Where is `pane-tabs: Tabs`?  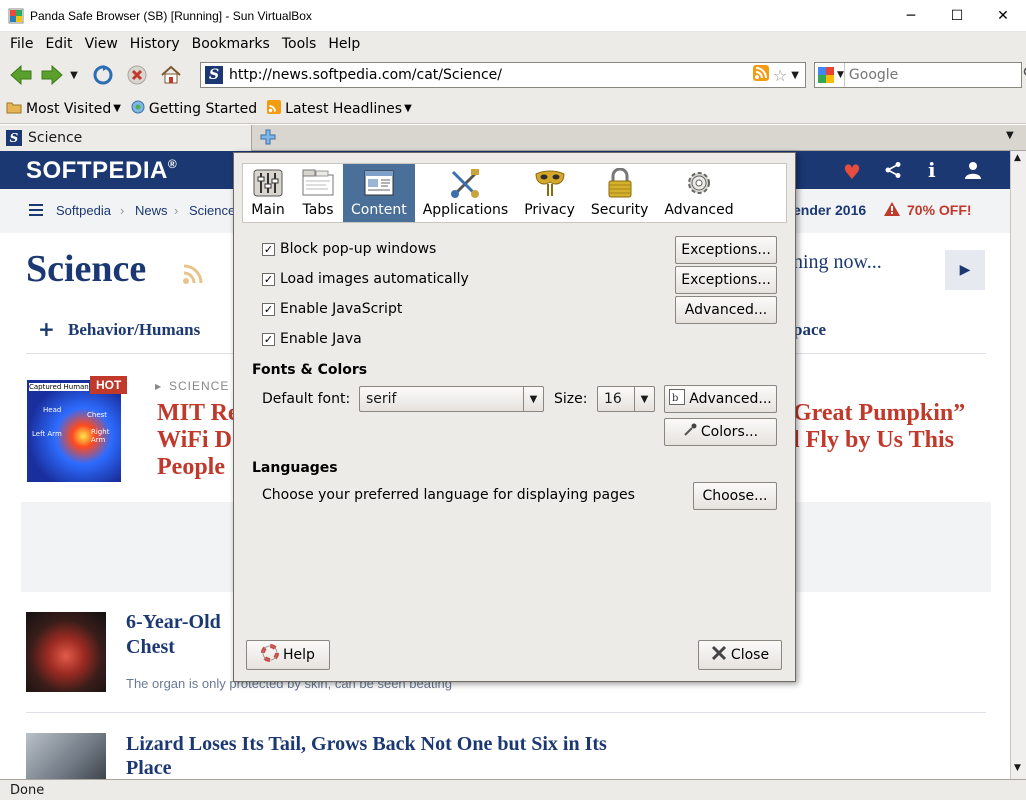 pane-tabs: Tabs is located at coordinates (318, 193).